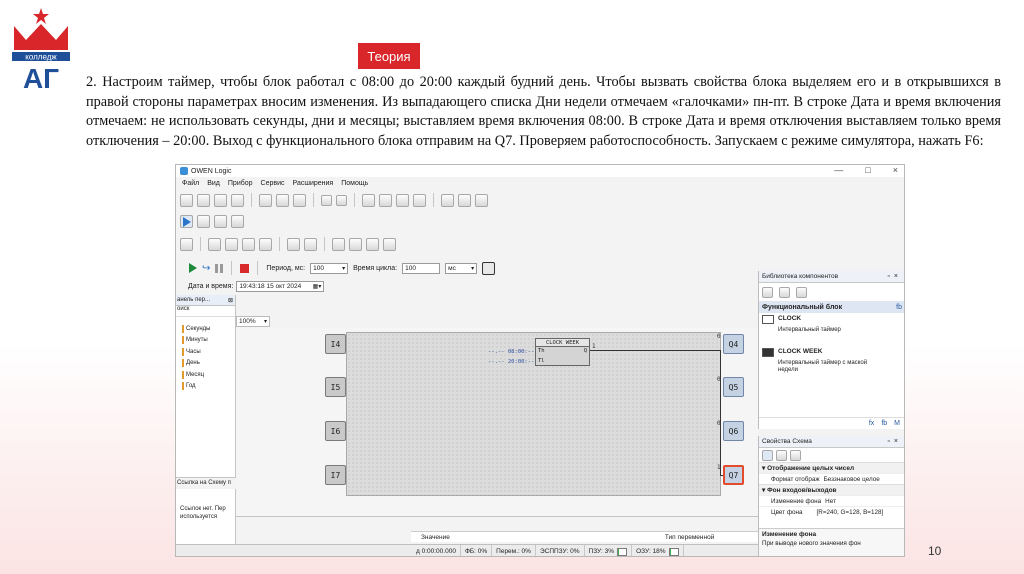 The width and height of the screenshot is (1024, 574). Describe the element at coordinates (186, 200) in the screenshot. I see `new-file-icon` at that location.